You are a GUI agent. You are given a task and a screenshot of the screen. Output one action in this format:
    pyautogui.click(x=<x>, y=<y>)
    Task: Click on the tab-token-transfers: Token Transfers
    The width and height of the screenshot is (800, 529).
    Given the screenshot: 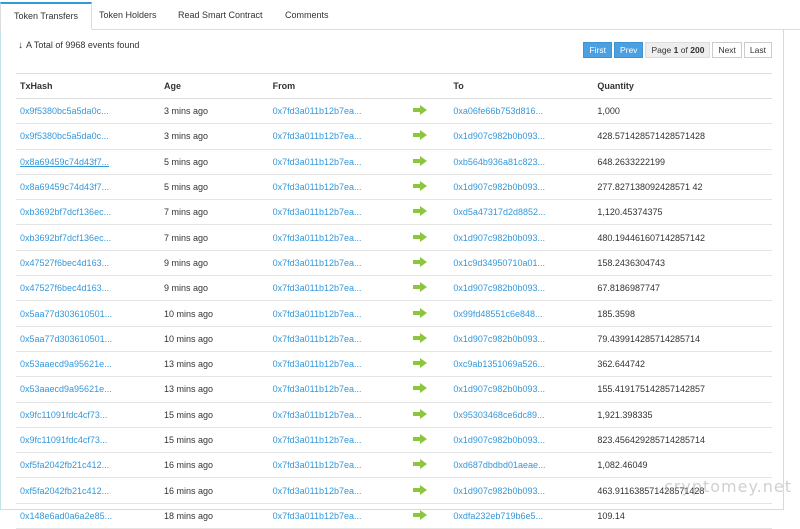 What is the action you would take?
    pyautogui.click(x=46, y=16)
    